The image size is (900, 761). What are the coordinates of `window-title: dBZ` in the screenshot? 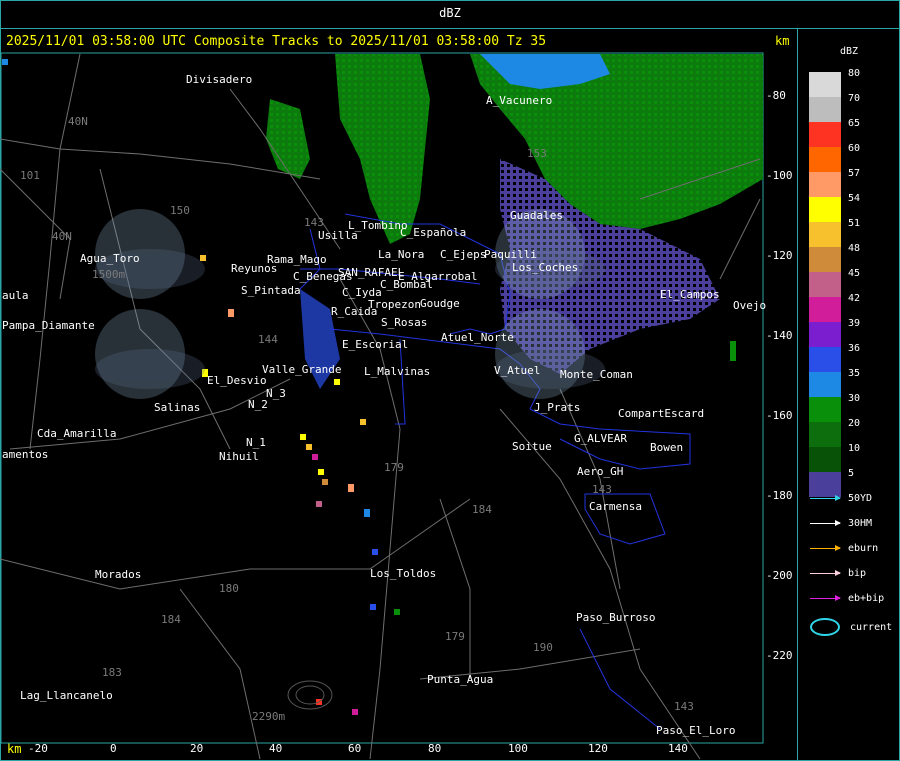 It's located at (450, 13).